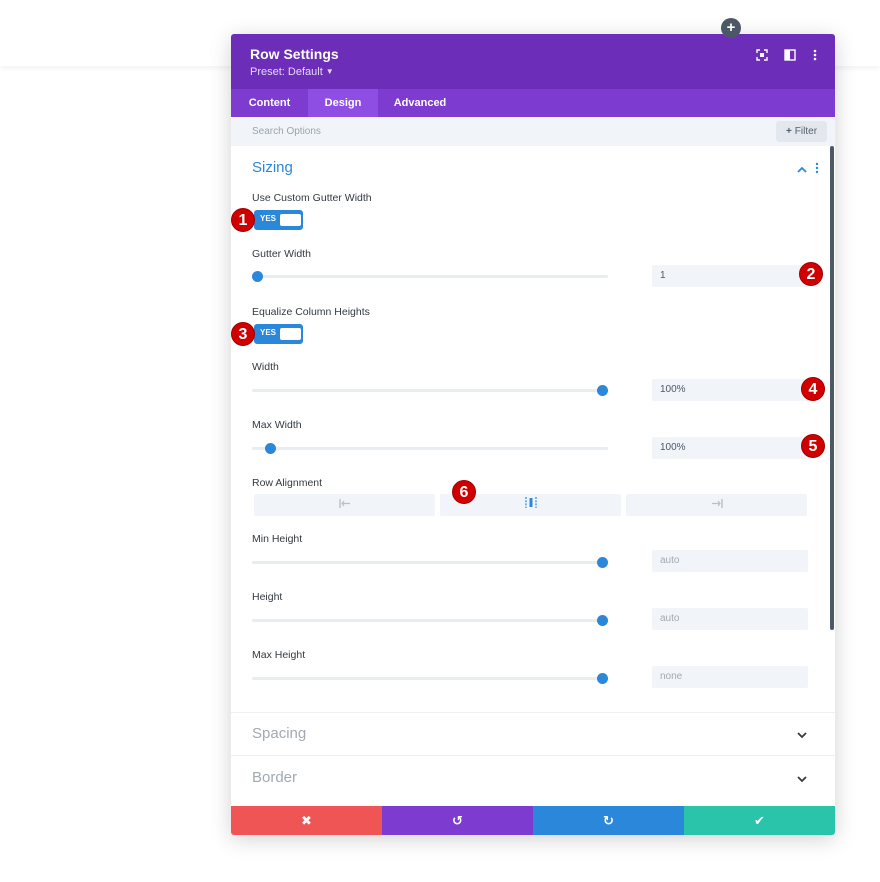 This screenshot has width=880, height=882. Describe the element at coordinates (277, 539) in the screenshot. I see `min-height-label: Min Height` at that location.